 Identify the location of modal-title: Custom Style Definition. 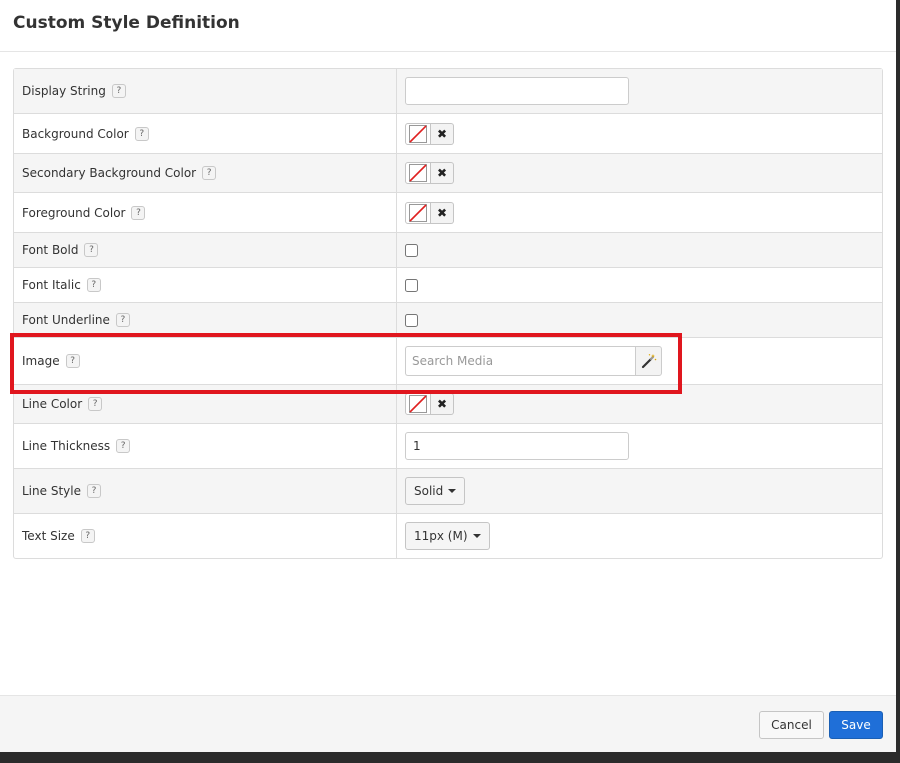
(126, 23).